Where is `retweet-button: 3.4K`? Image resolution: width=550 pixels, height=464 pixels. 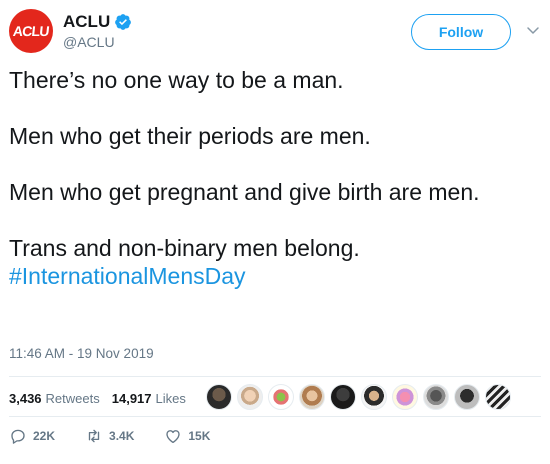 retweet-button: 3.4K is located at coordinates (109, 436).